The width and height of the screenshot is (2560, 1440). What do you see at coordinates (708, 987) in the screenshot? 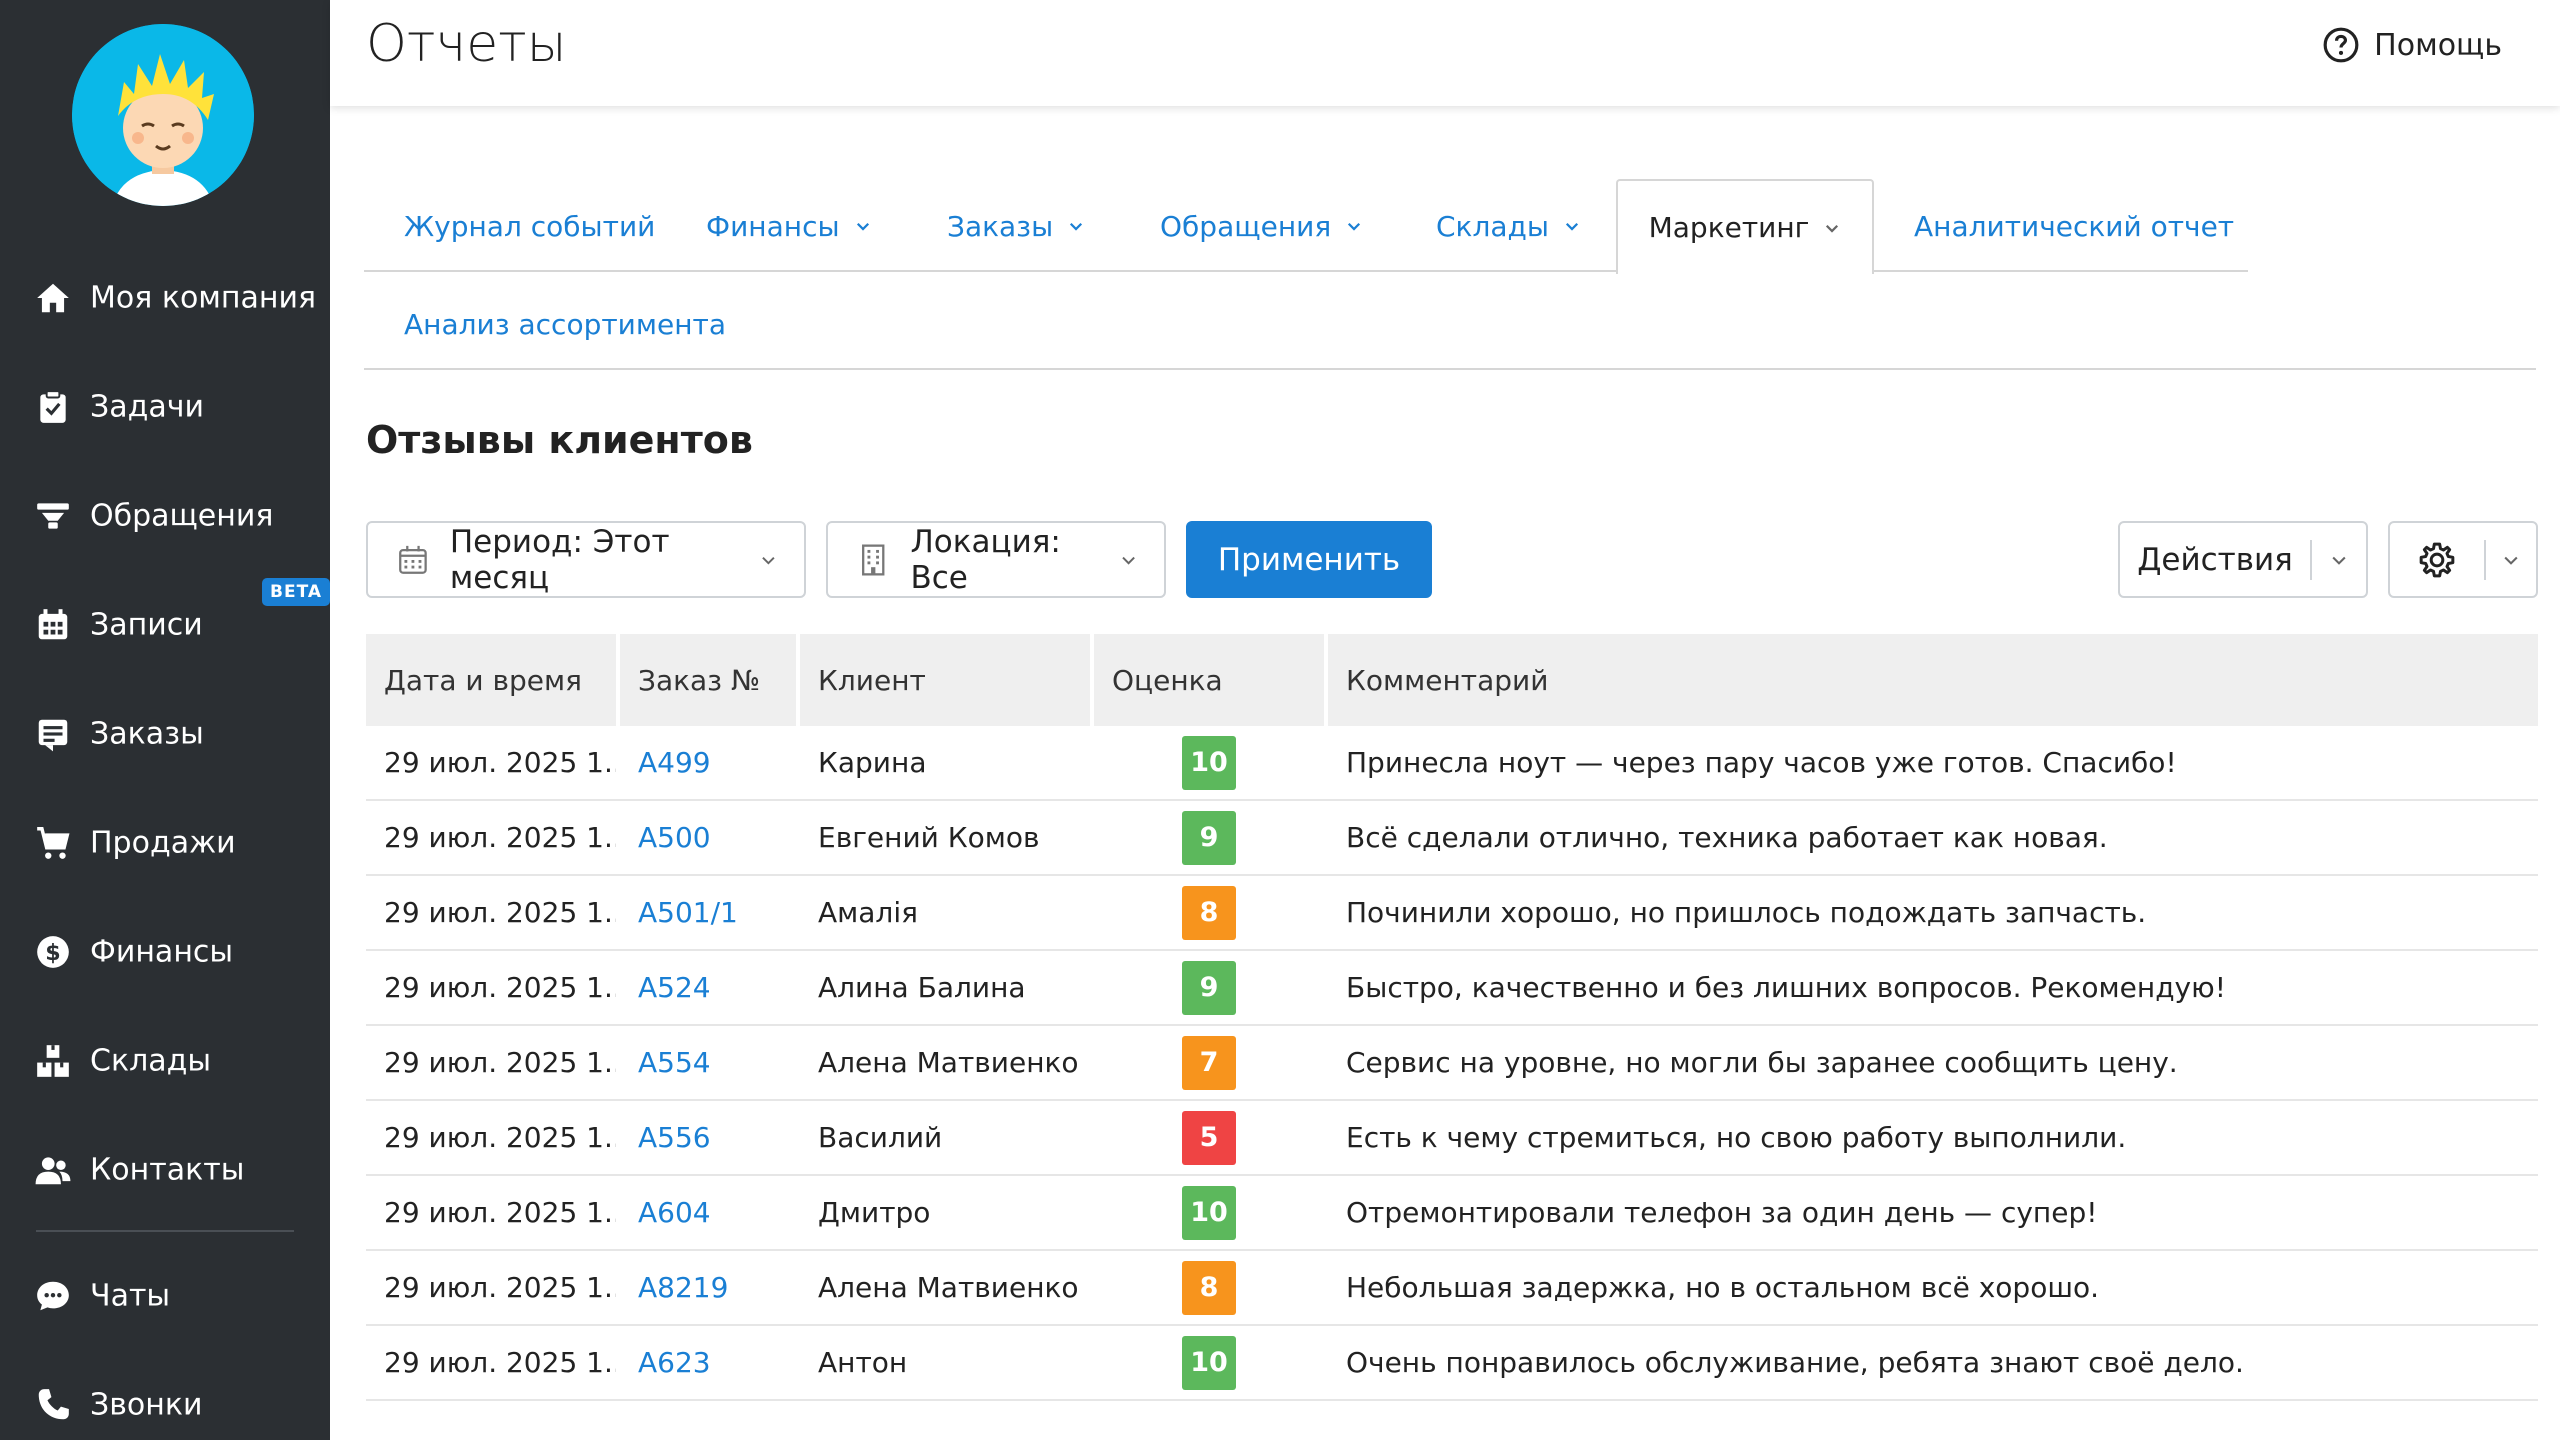
I see `order-link: A524` at bounding box center [708, 987].